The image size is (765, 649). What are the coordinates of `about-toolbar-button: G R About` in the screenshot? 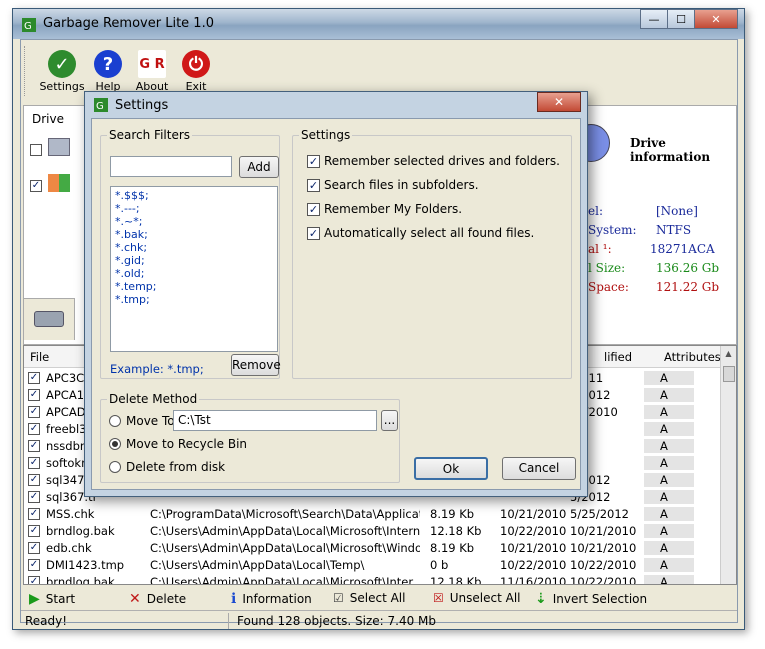 It's located at (152, 71).